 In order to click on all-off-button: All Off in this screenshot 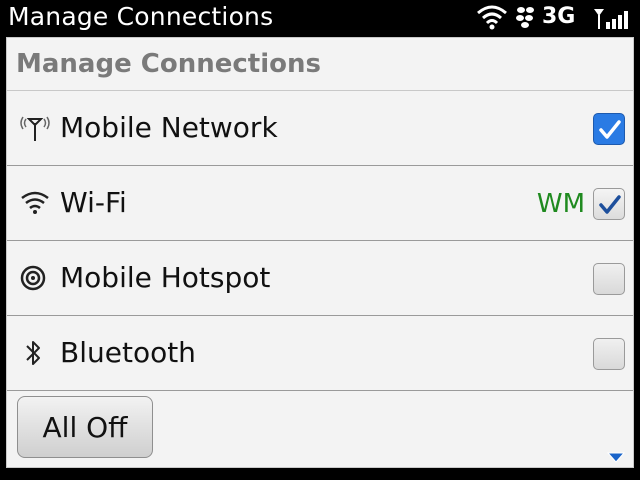, I will do `click(85, 427)`.